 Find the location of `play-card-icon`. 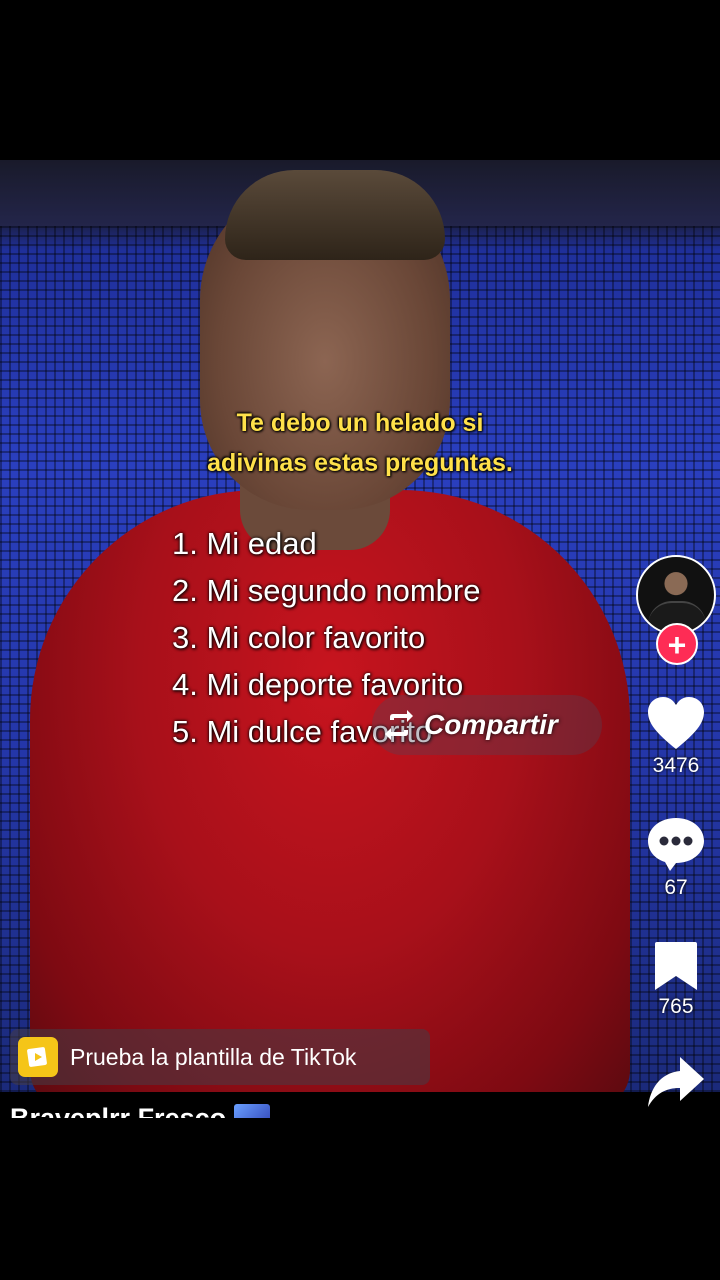

play-card-icon is located at coordinates (37, 1057).